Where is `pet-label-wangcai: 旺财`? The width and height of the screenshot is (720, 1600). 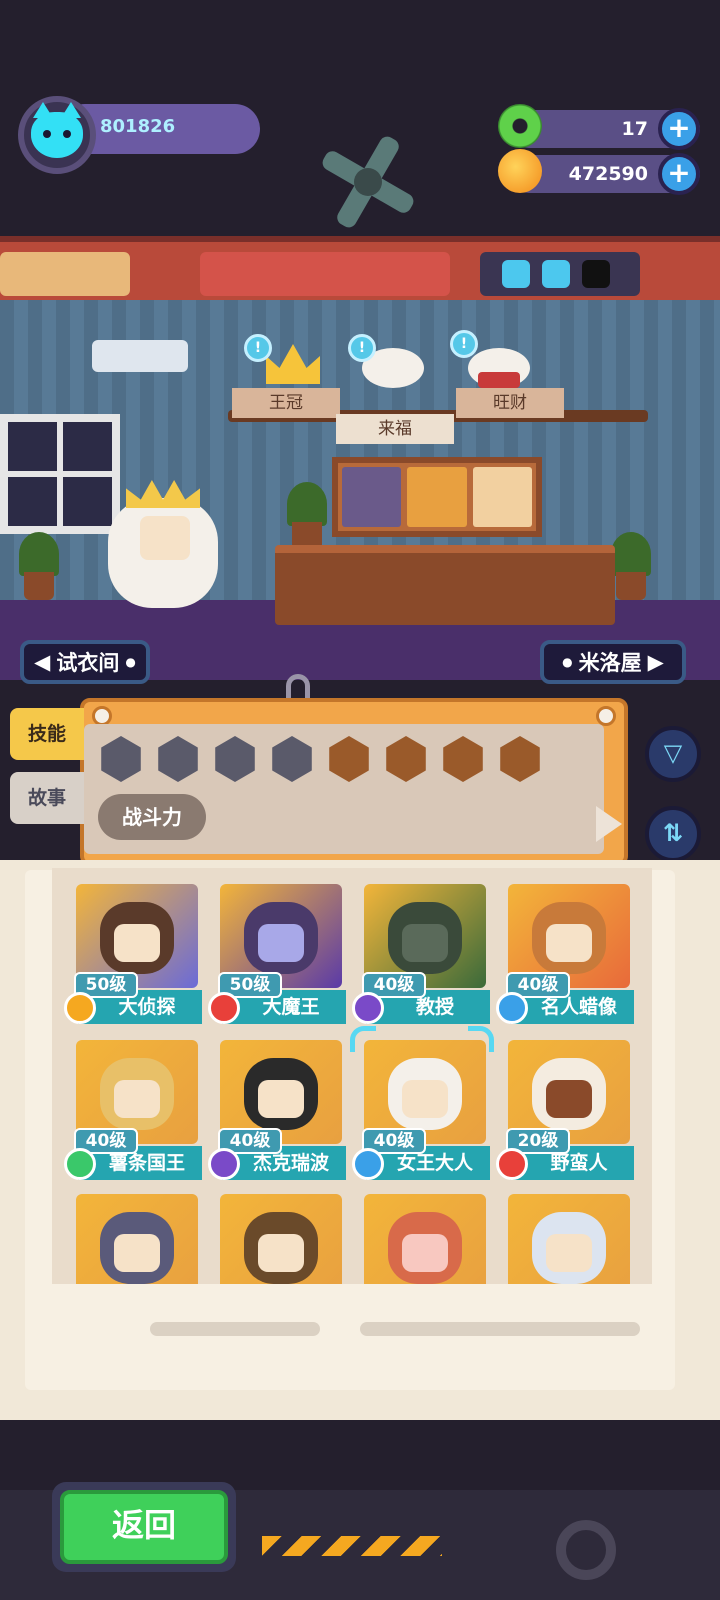
pet-label-wangcai: 旺财 is located at coordinates (510, 403).